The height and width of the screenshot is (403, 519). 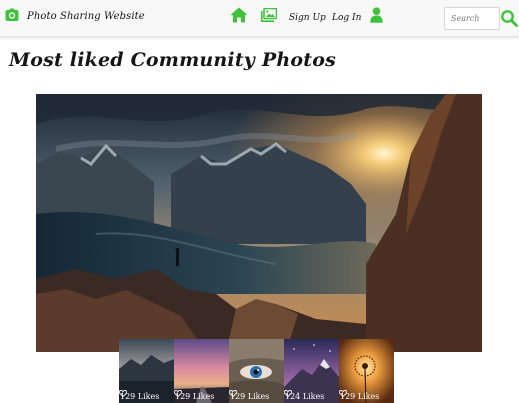 I want to click on brand-name: Photo Sharing Website, so click(x=86, y=16).